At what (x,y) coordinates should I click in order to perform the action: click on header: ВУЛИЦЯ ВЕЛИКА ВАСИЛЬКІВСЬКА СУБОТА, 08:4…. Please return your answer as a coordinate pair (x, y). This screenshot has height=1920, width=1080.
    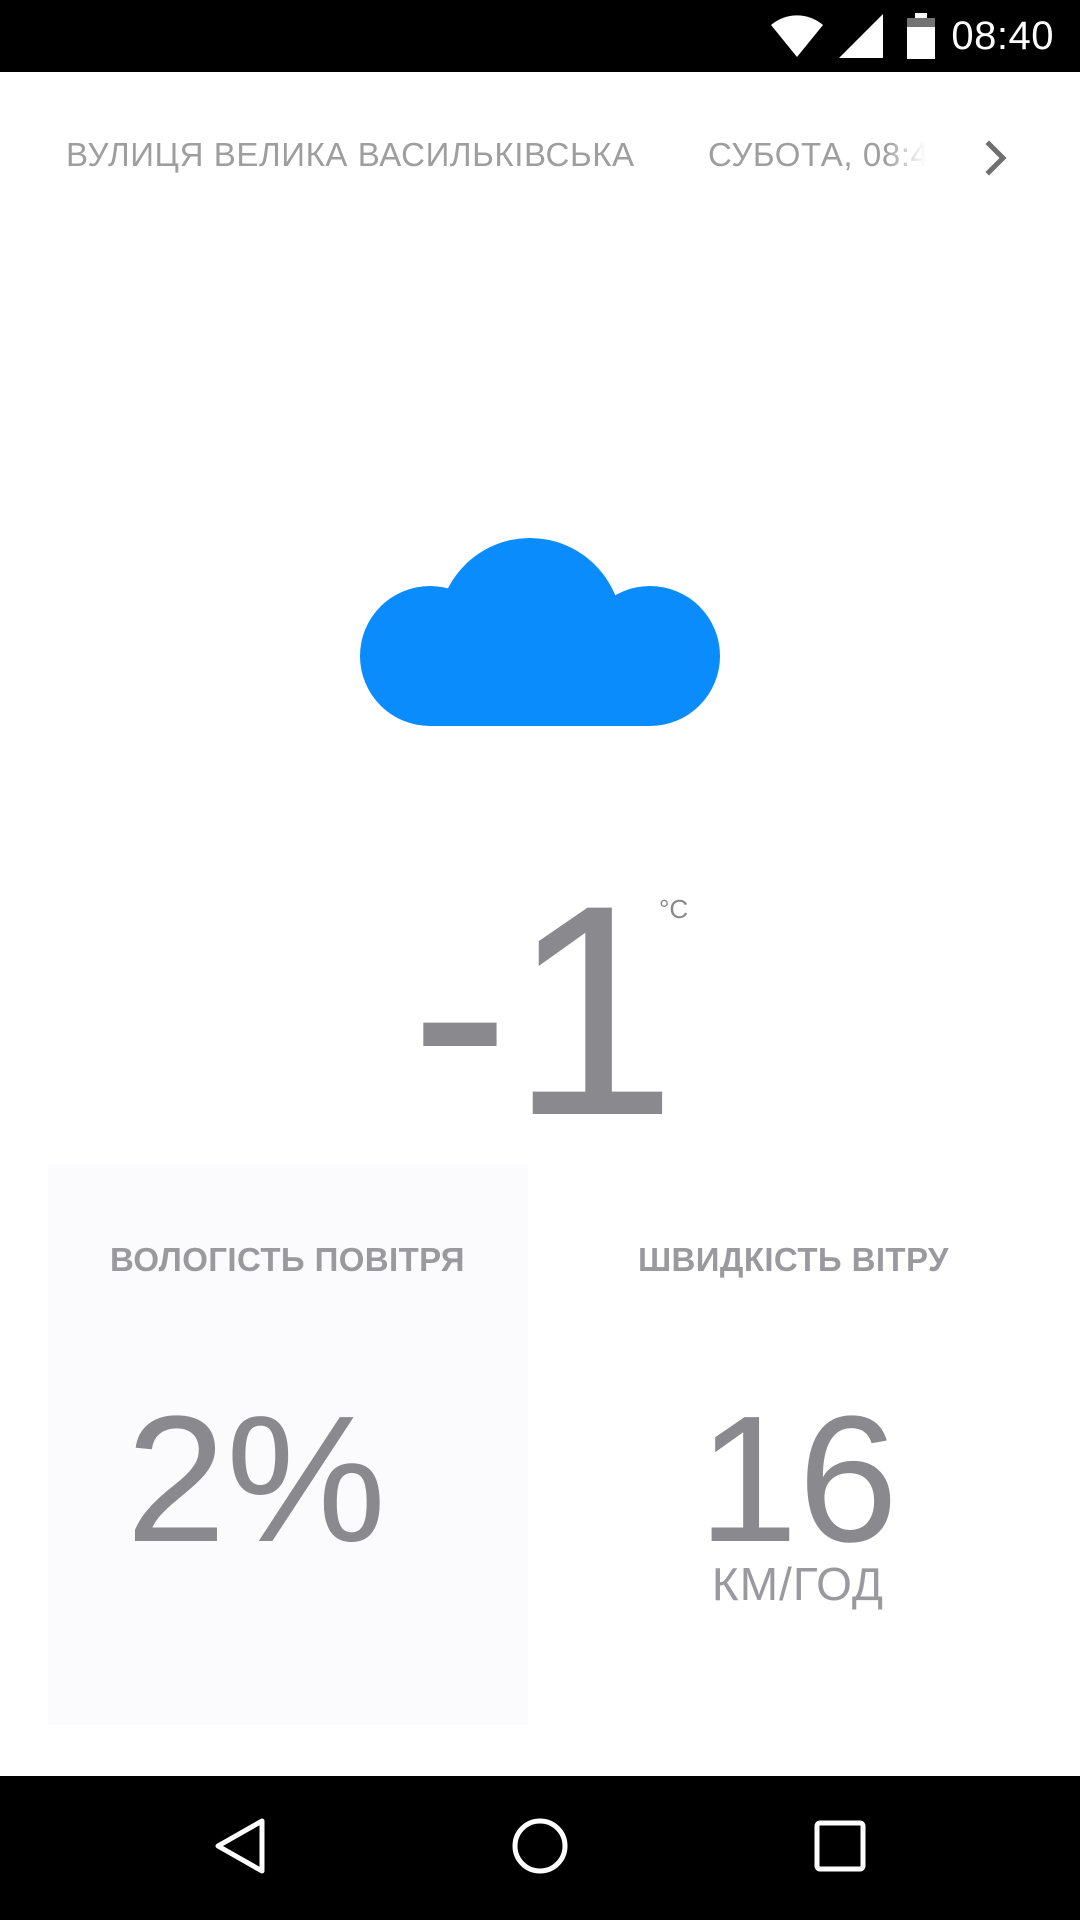
    Looking at the image, I should click on (540, 156).